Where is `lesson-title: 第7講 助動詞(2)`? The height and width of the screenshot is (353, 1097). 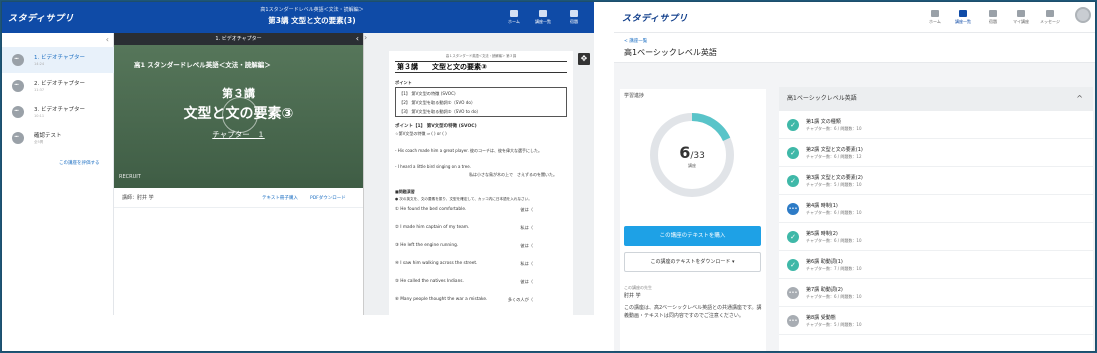 lesson-title: 第7講 助動詞(2) is located at coordinates (824, 290).